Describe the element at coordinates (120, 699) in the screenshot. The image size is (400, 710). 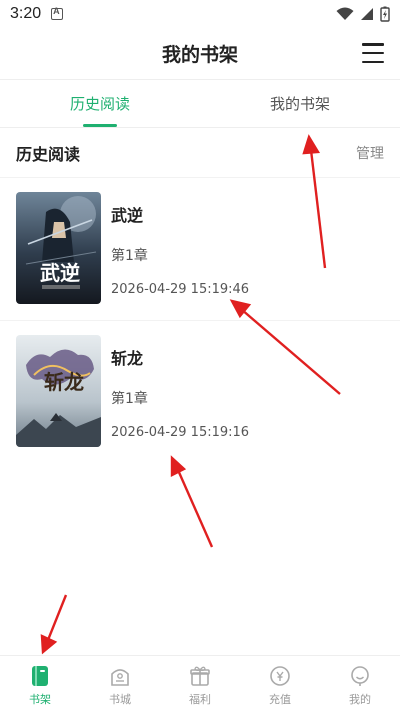
I see `nav-label-bookstore: 书城` at that location.